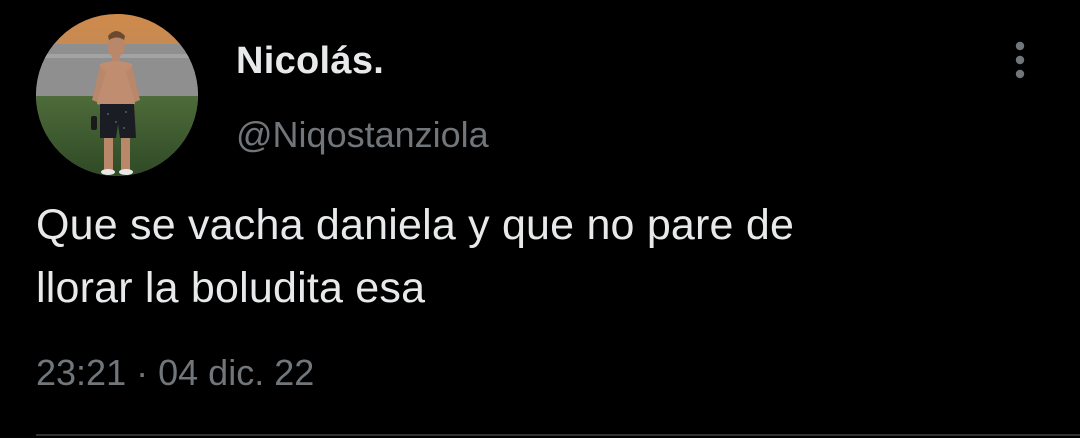 This screenshot has width=1080, height=438. I want to click on avatar-photo, so click(117, 95).